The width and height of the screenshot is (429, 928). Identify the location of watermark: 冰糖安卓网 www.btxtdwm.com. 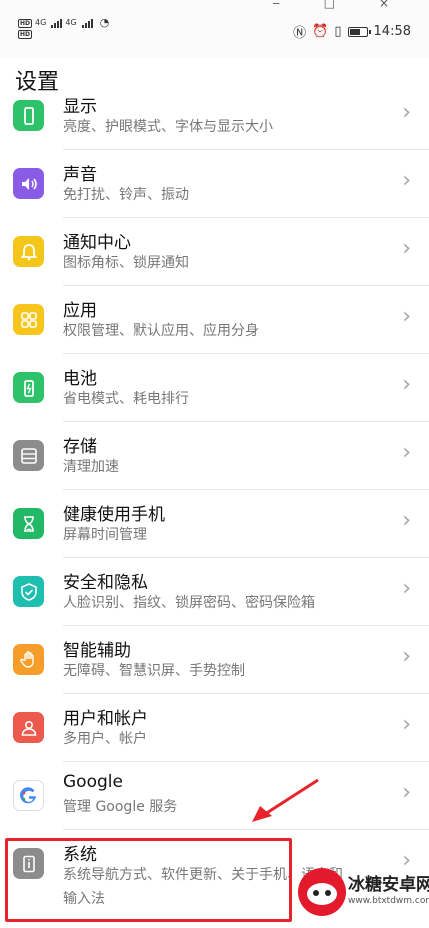
(363, 894).